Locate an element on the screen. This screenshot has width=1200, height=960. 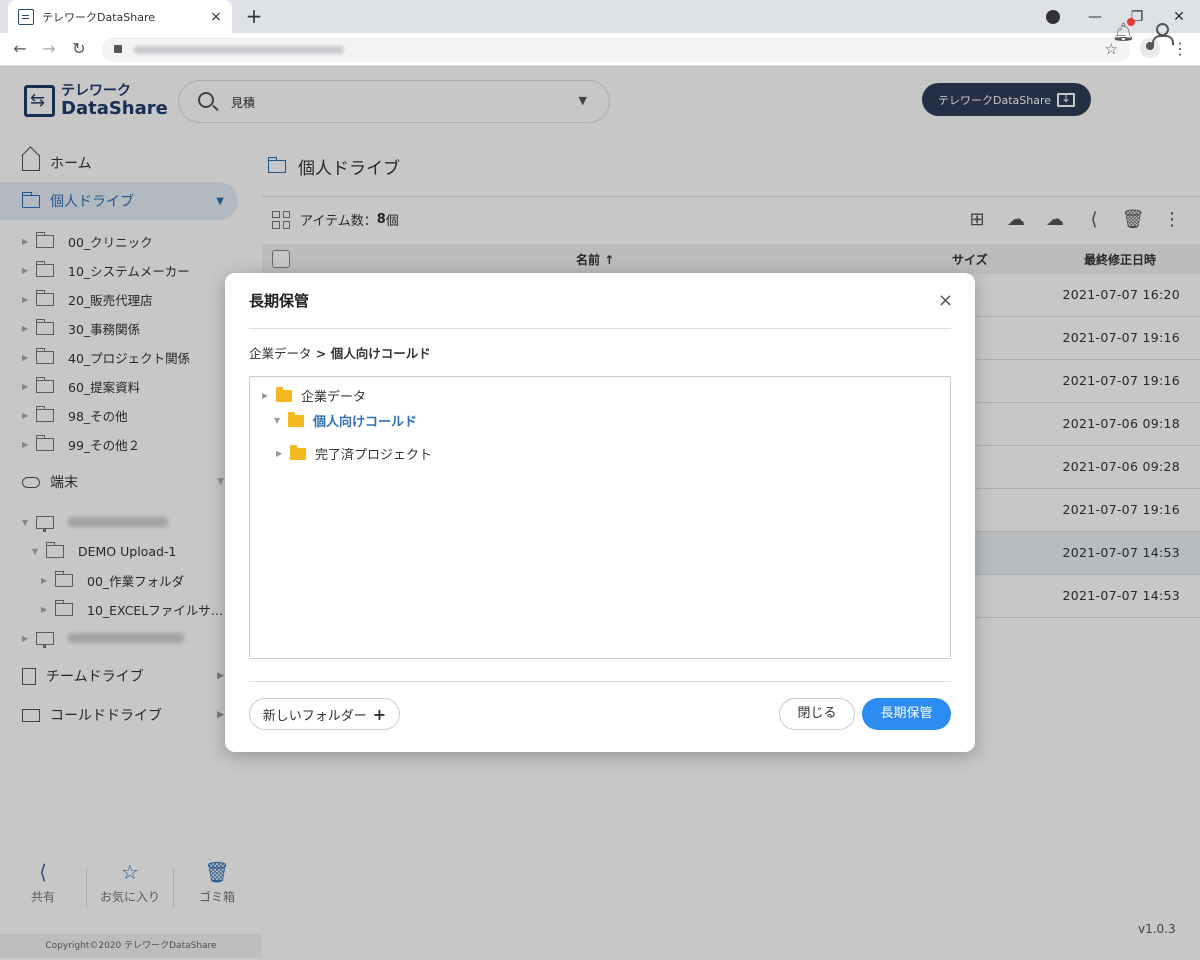
archive-button: 長期保管 is located at coordinates (906, 714).